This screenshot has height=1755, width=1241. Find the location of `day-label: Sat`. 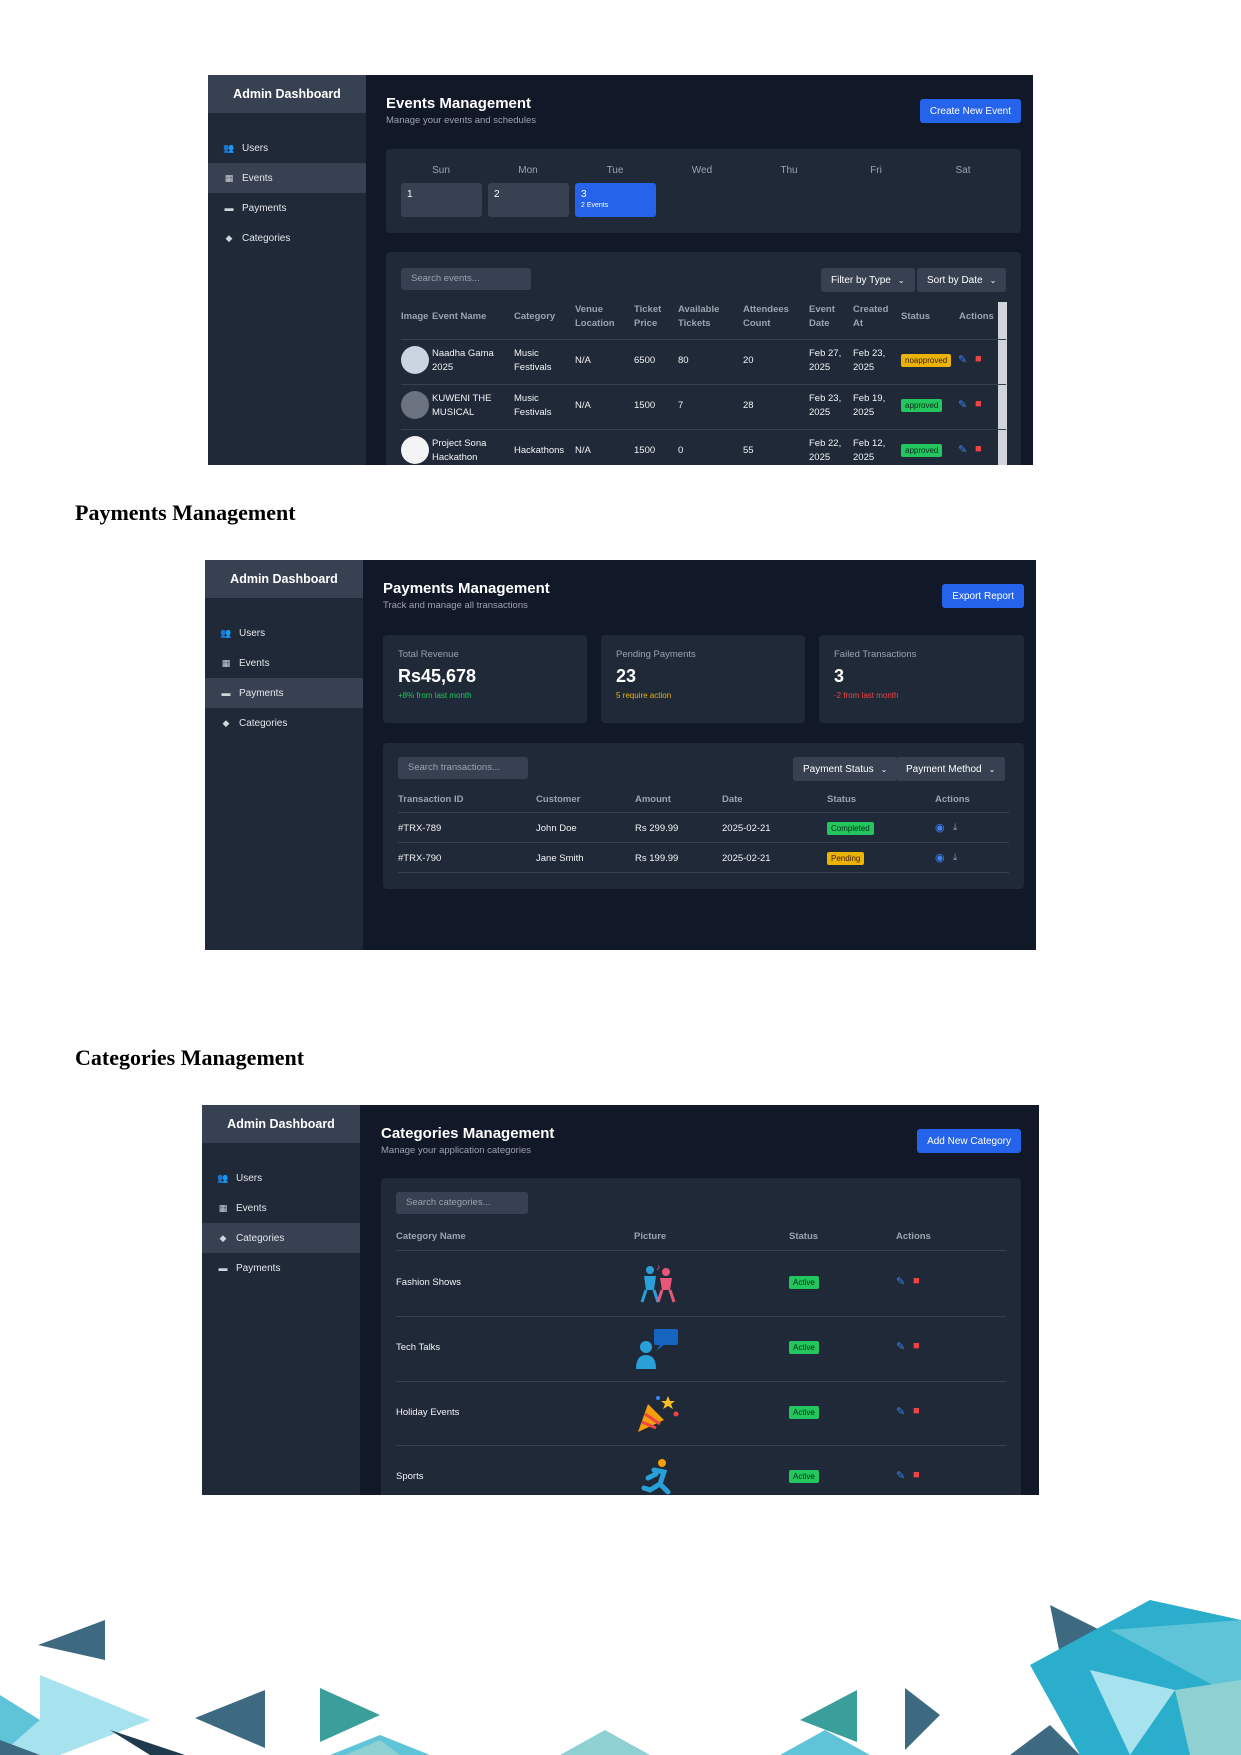

day-label: Sat is located at coordinates (963, 170).